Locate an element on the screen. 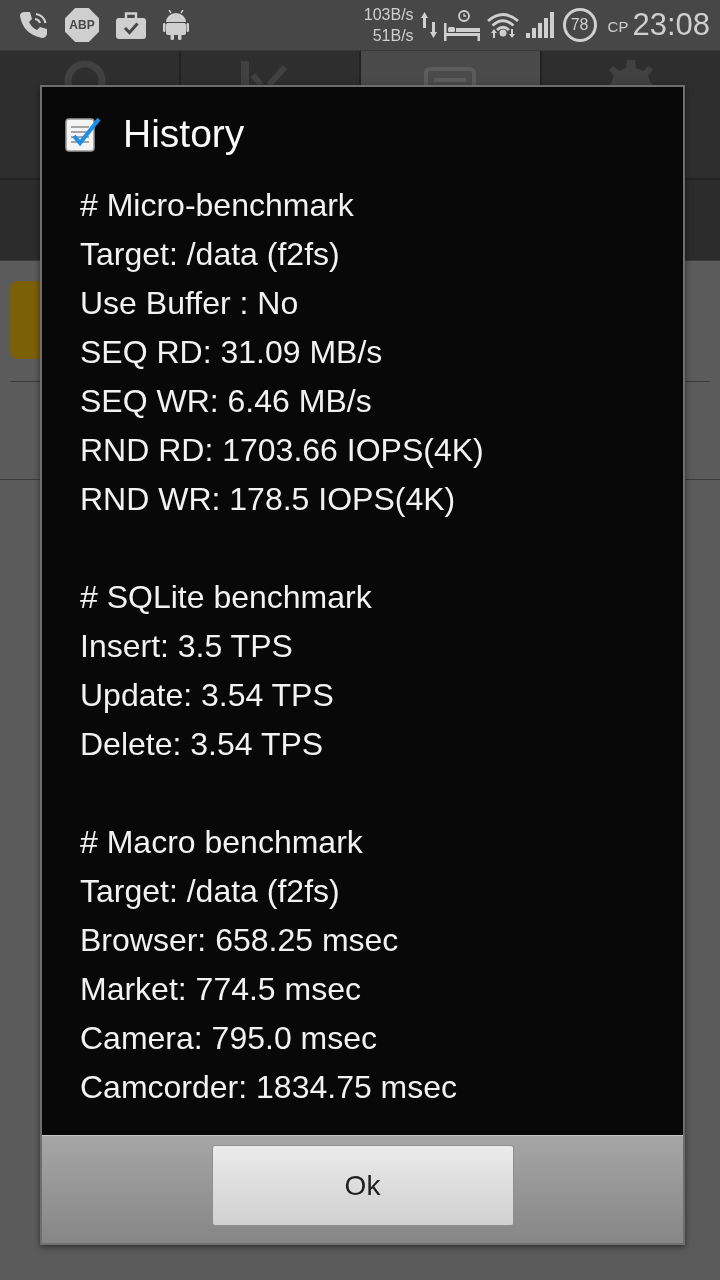  result-line: RND RD: 1703.66 IOPS(4K) is located at coordinates (282, 450).